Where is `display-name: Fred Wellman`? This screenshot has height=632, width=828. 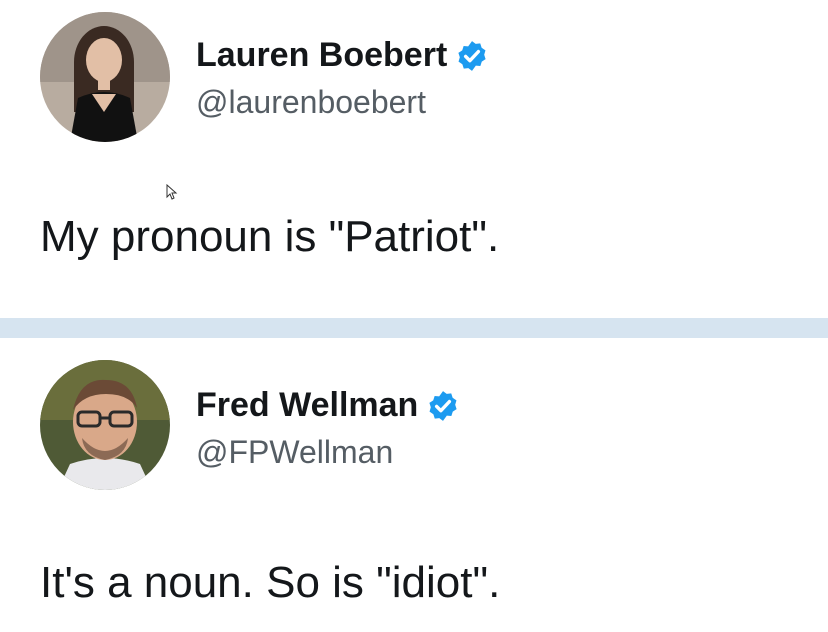 display-name: Fred Wellman is located at coordinates (328, 405).